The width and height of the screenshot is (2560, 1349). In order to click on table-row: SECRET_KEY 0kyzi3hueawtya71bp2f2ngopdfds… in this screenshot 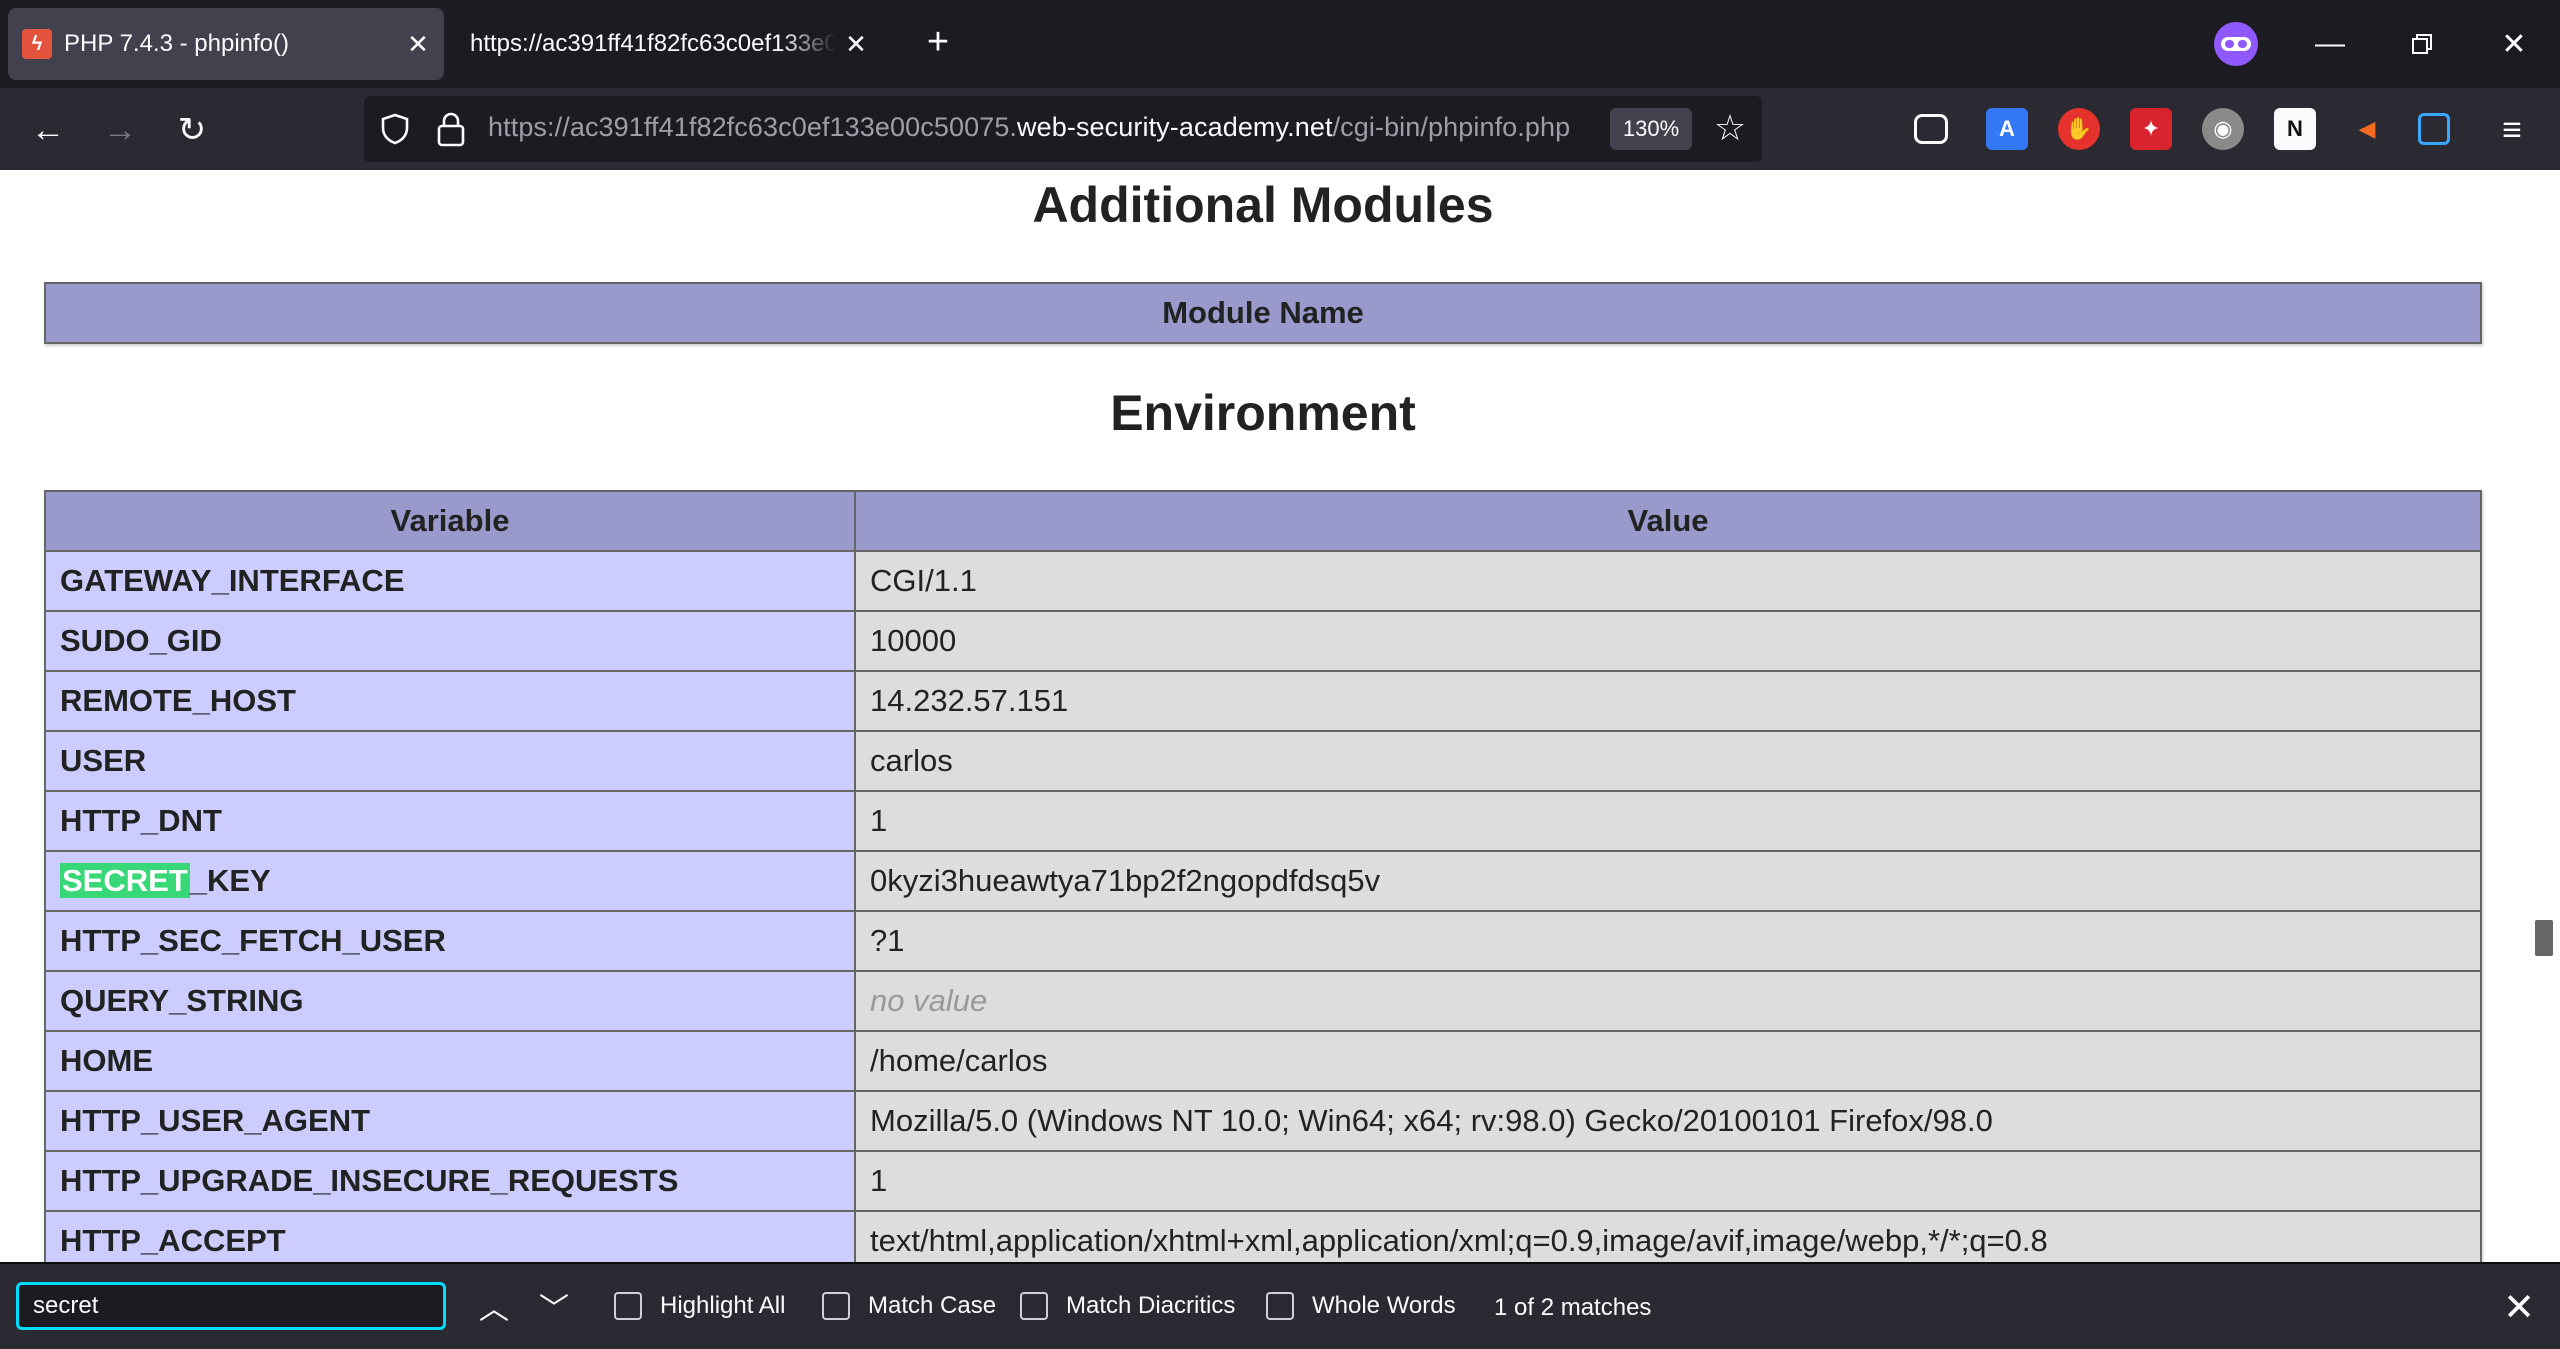, I will do `click(1263, 881)`.